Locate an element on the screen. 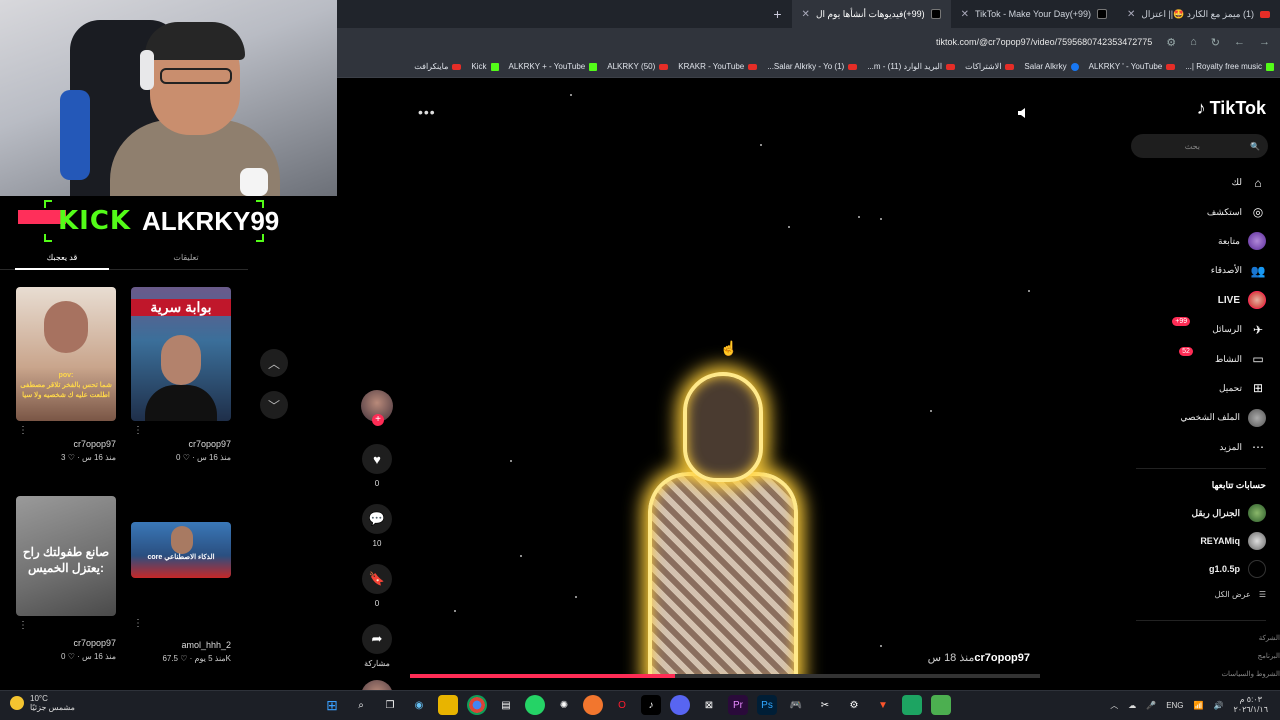  bookmark: ماينكرافت is located at coordinates (438, 66).